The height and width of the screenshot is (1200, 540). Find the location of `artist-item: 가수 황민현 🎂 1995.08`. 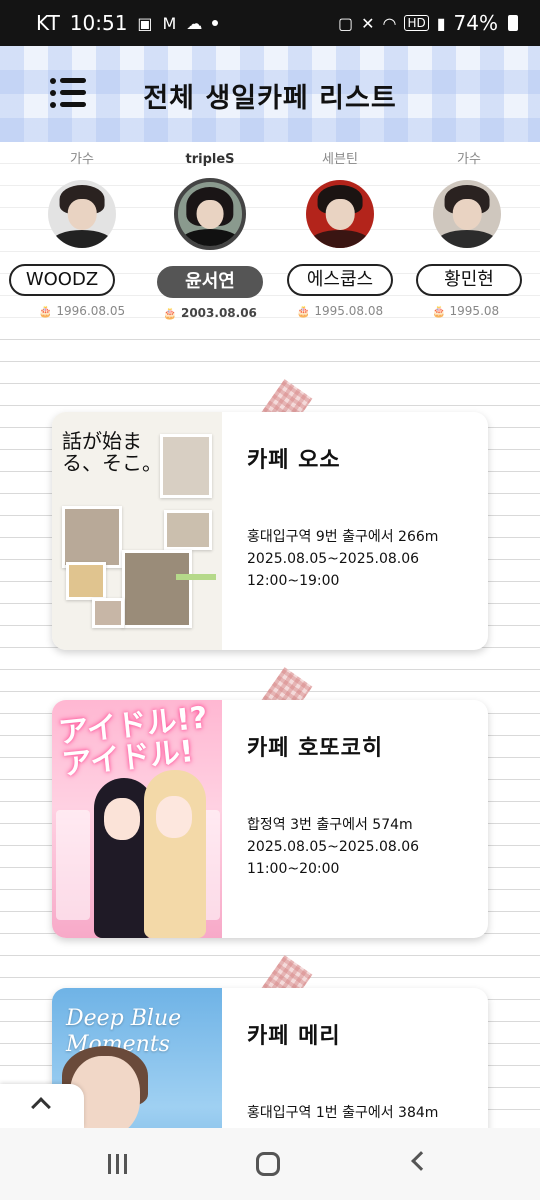

artist-item: 가수 황민현 🎂 1995.08 is located at coordinates (469, 234).